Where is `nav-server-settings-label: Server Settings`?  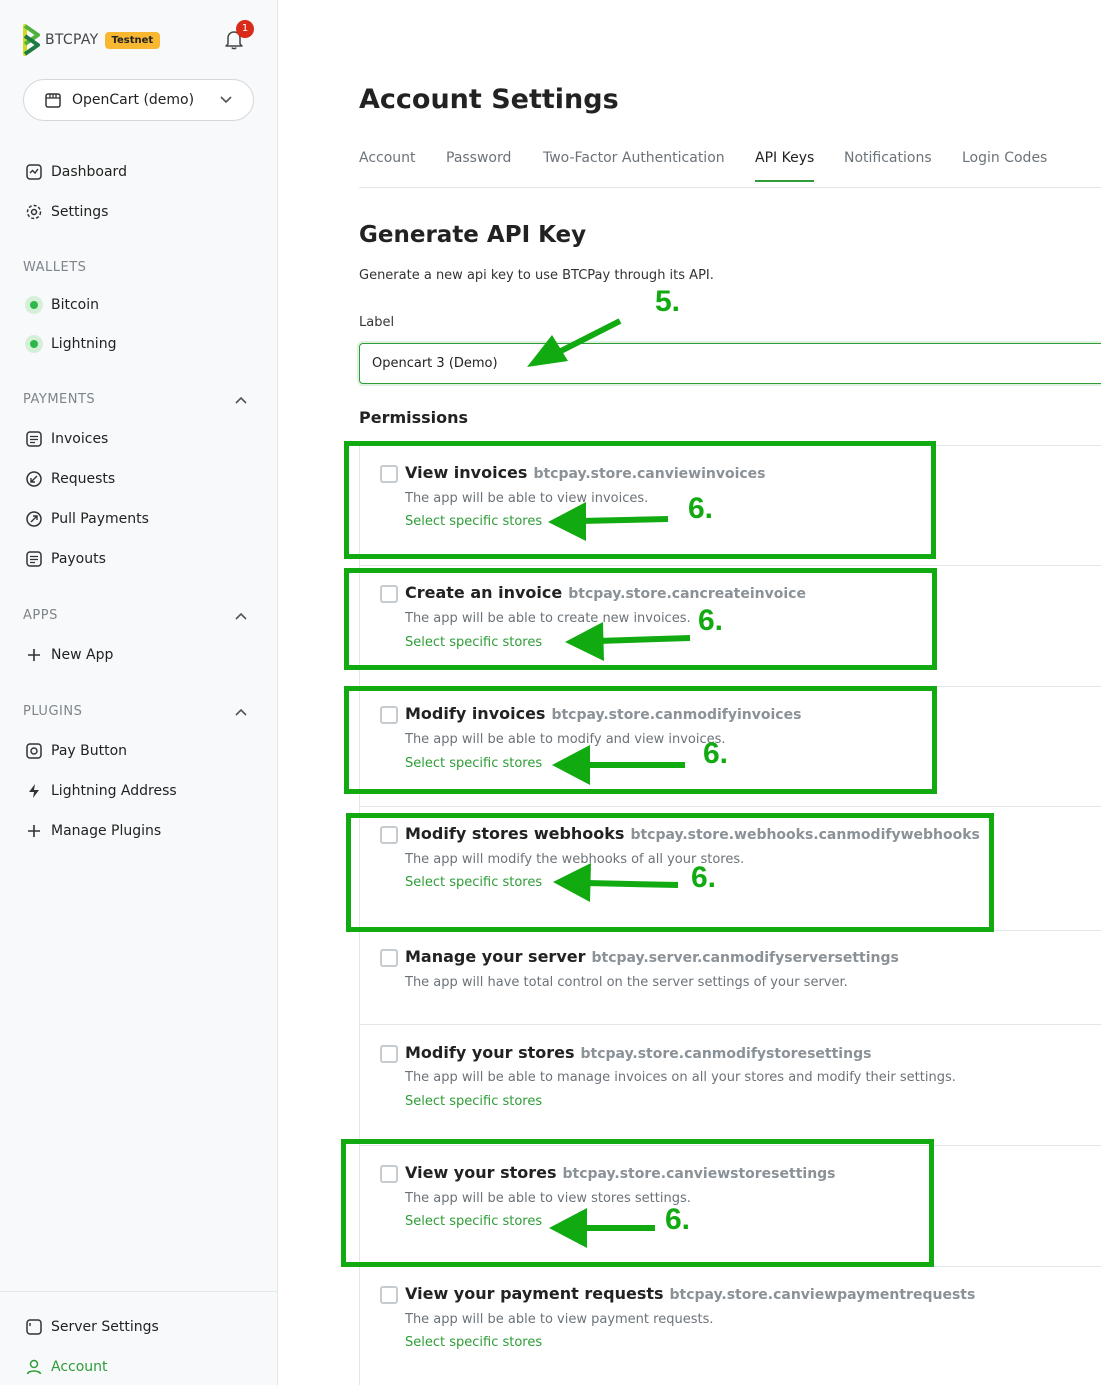
nav-server-settings-label: Server Settings is located at coordinates (105, 1327).